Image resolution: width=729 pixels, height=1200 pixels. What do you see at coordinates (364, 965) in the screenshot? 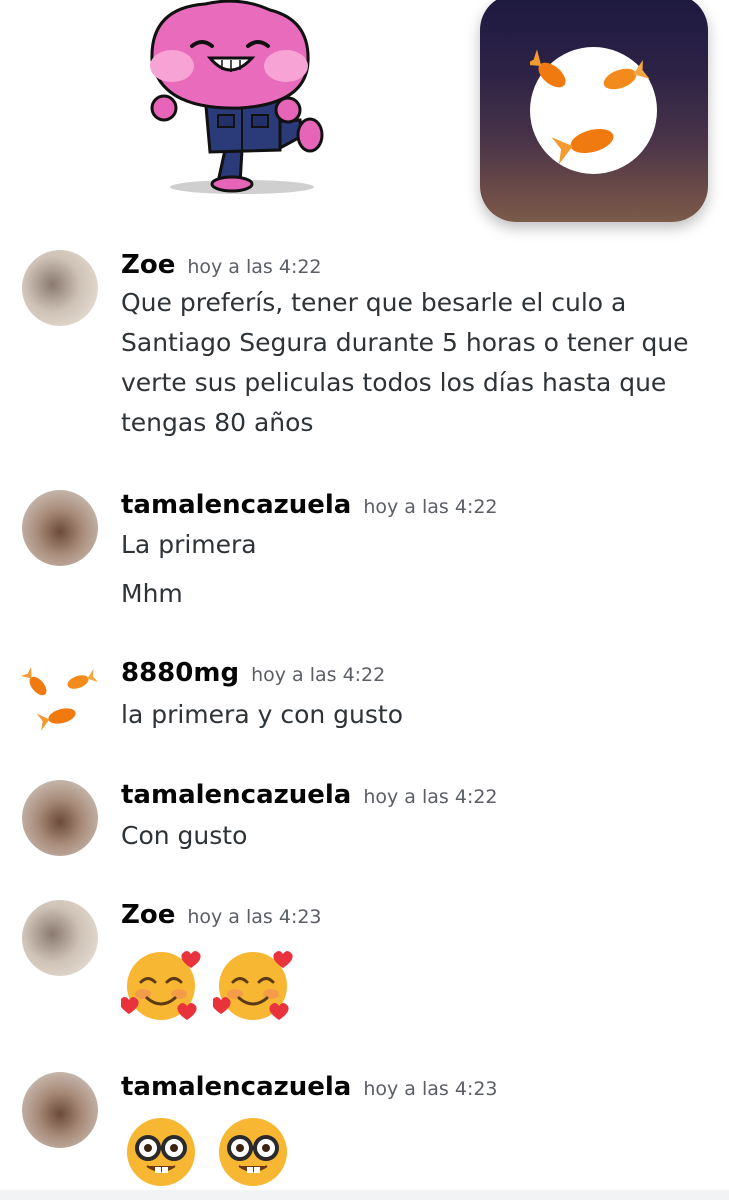
I see `message-zoe-2: Zoe hoy a las 4:23` at bounding box center [364, 965].